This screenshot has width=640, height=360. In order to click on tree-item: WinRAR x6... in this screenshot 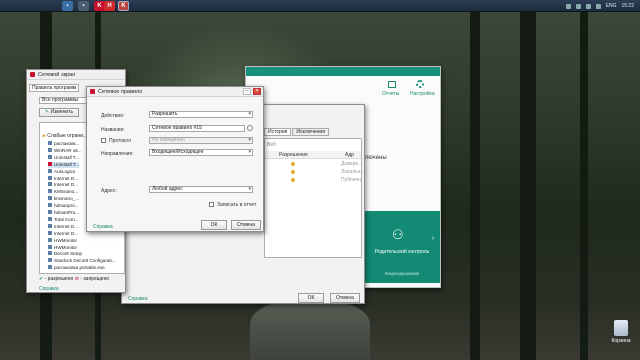, I will do `click(65, 150)`.